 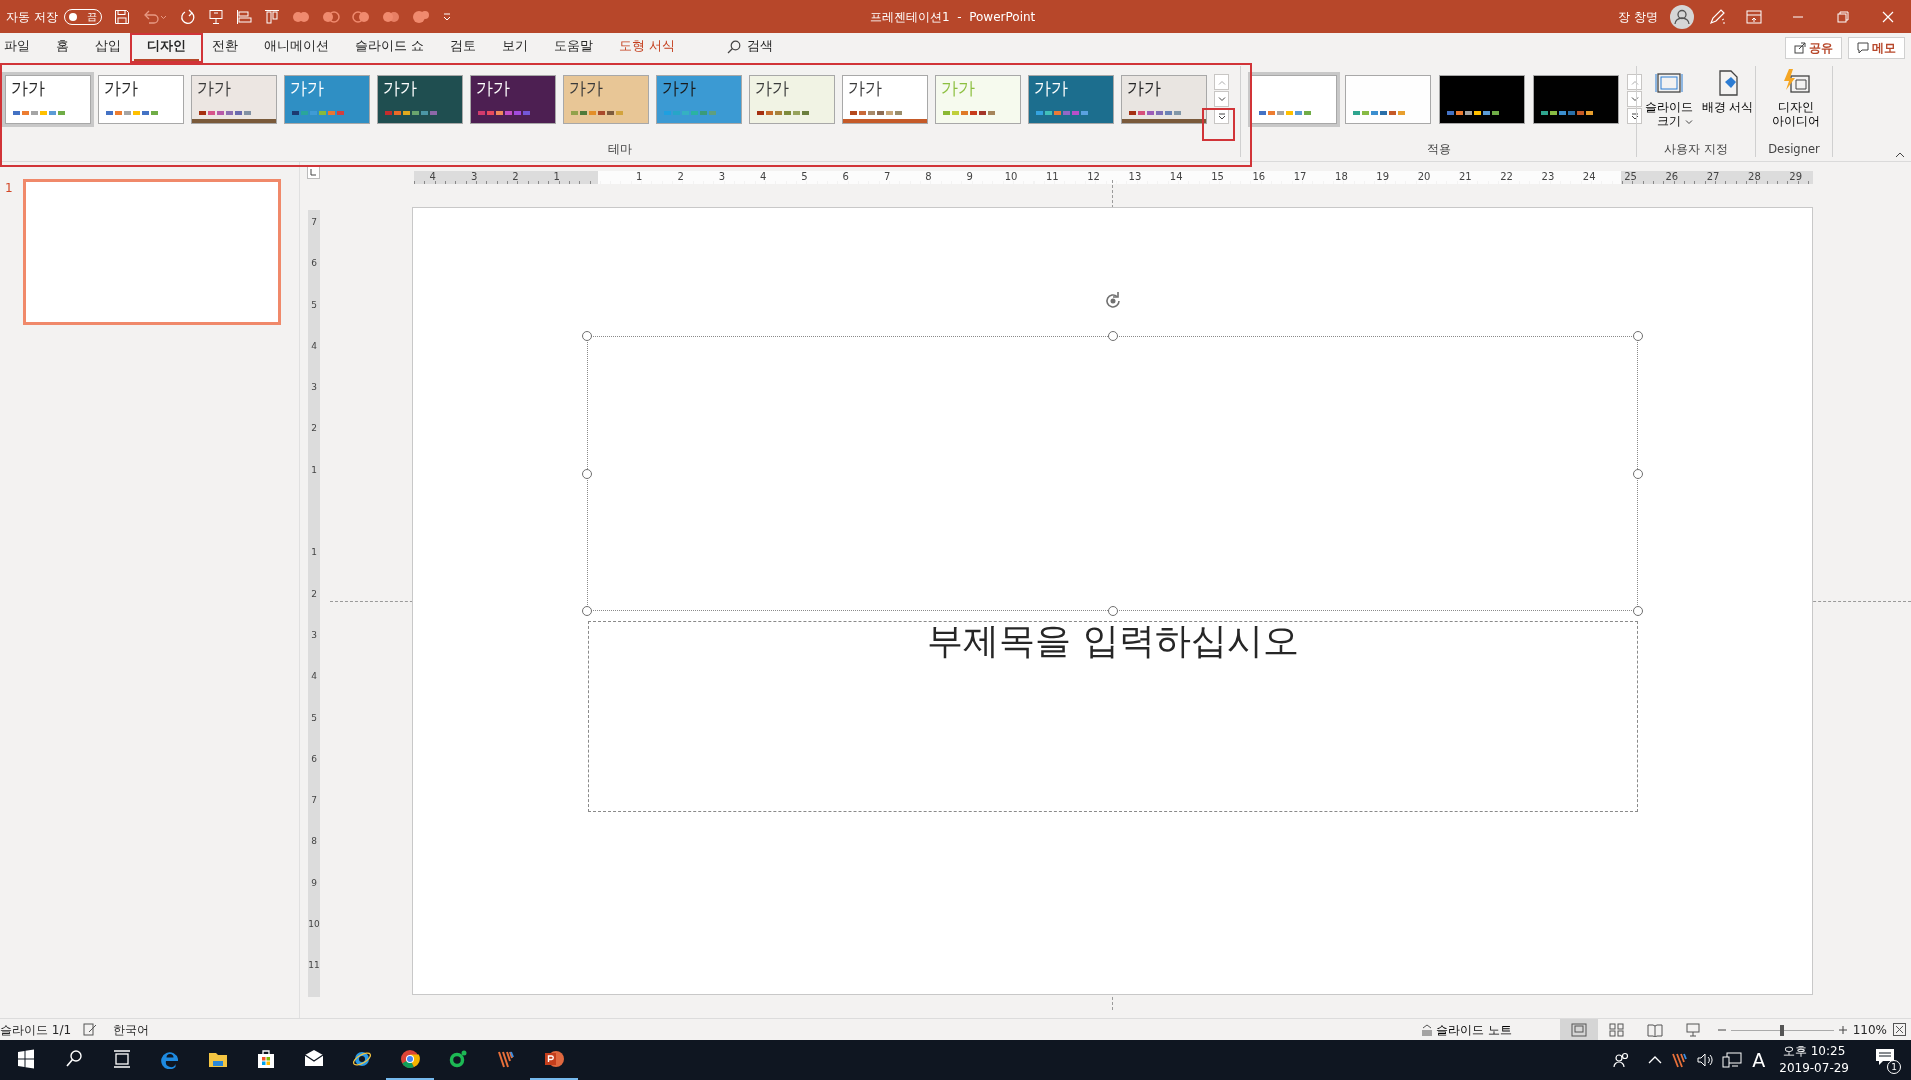 What do you see at coordinates (314, 717) in the screenshot?
I see `ruler-number: 5` at bounding box center [314, 717].